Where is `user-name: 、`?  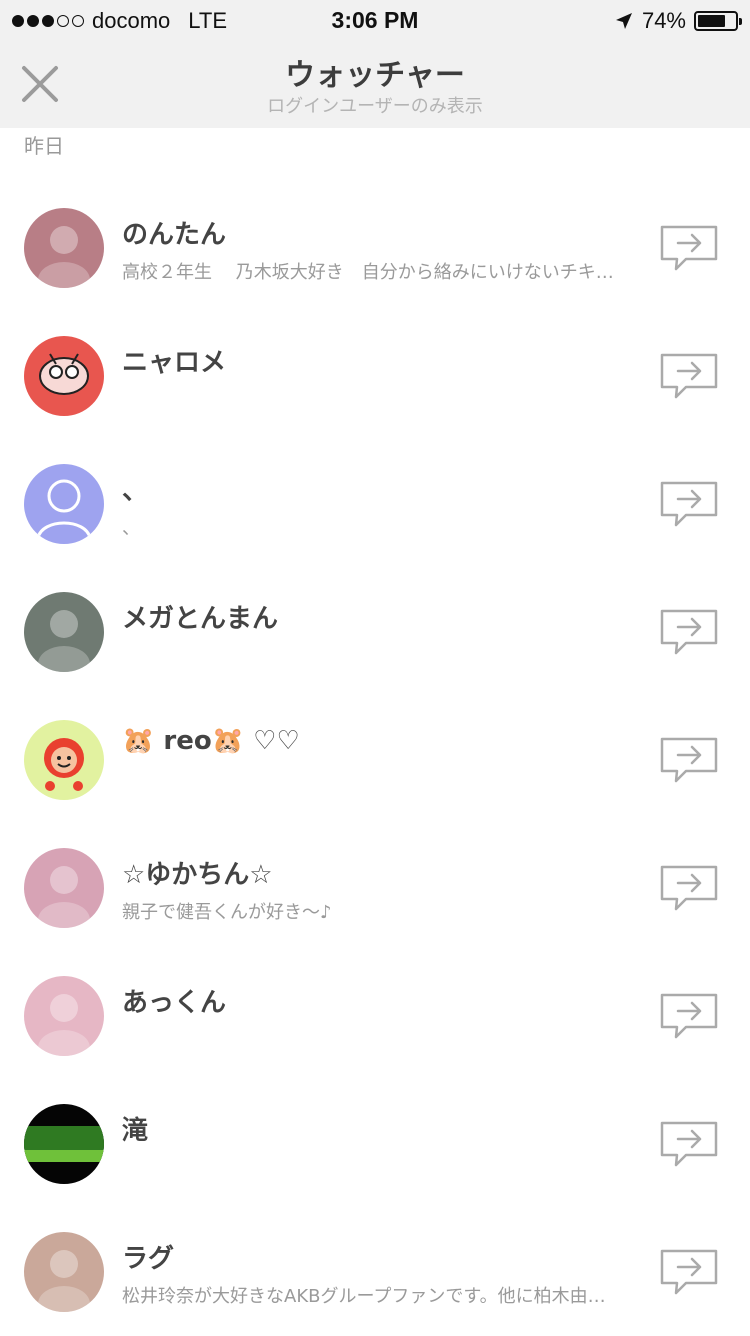
user-name: 、 is located at coordinates (135, 491).